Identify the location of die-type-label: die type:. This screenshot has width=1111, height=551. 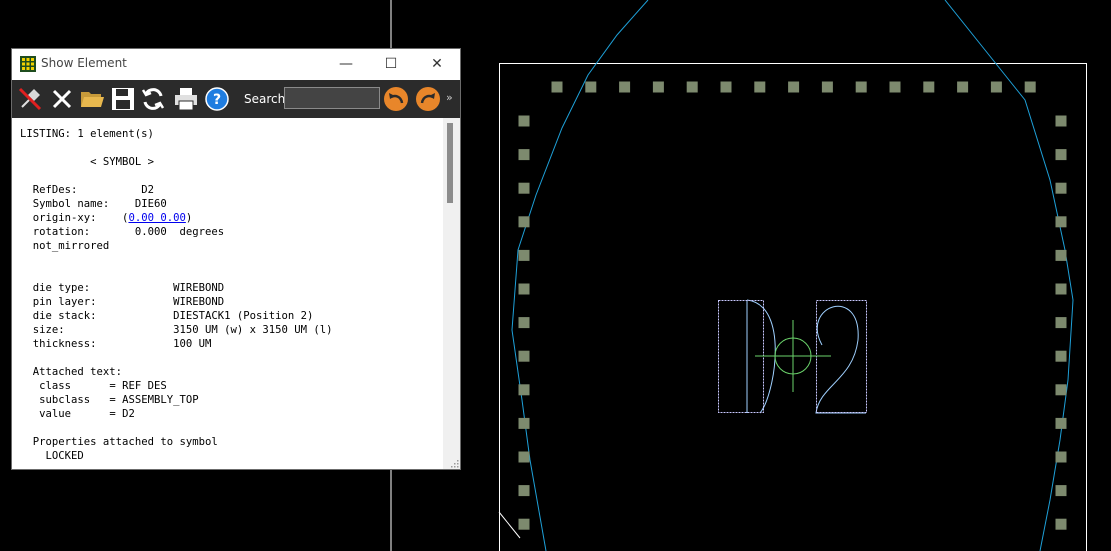
(61, 288).